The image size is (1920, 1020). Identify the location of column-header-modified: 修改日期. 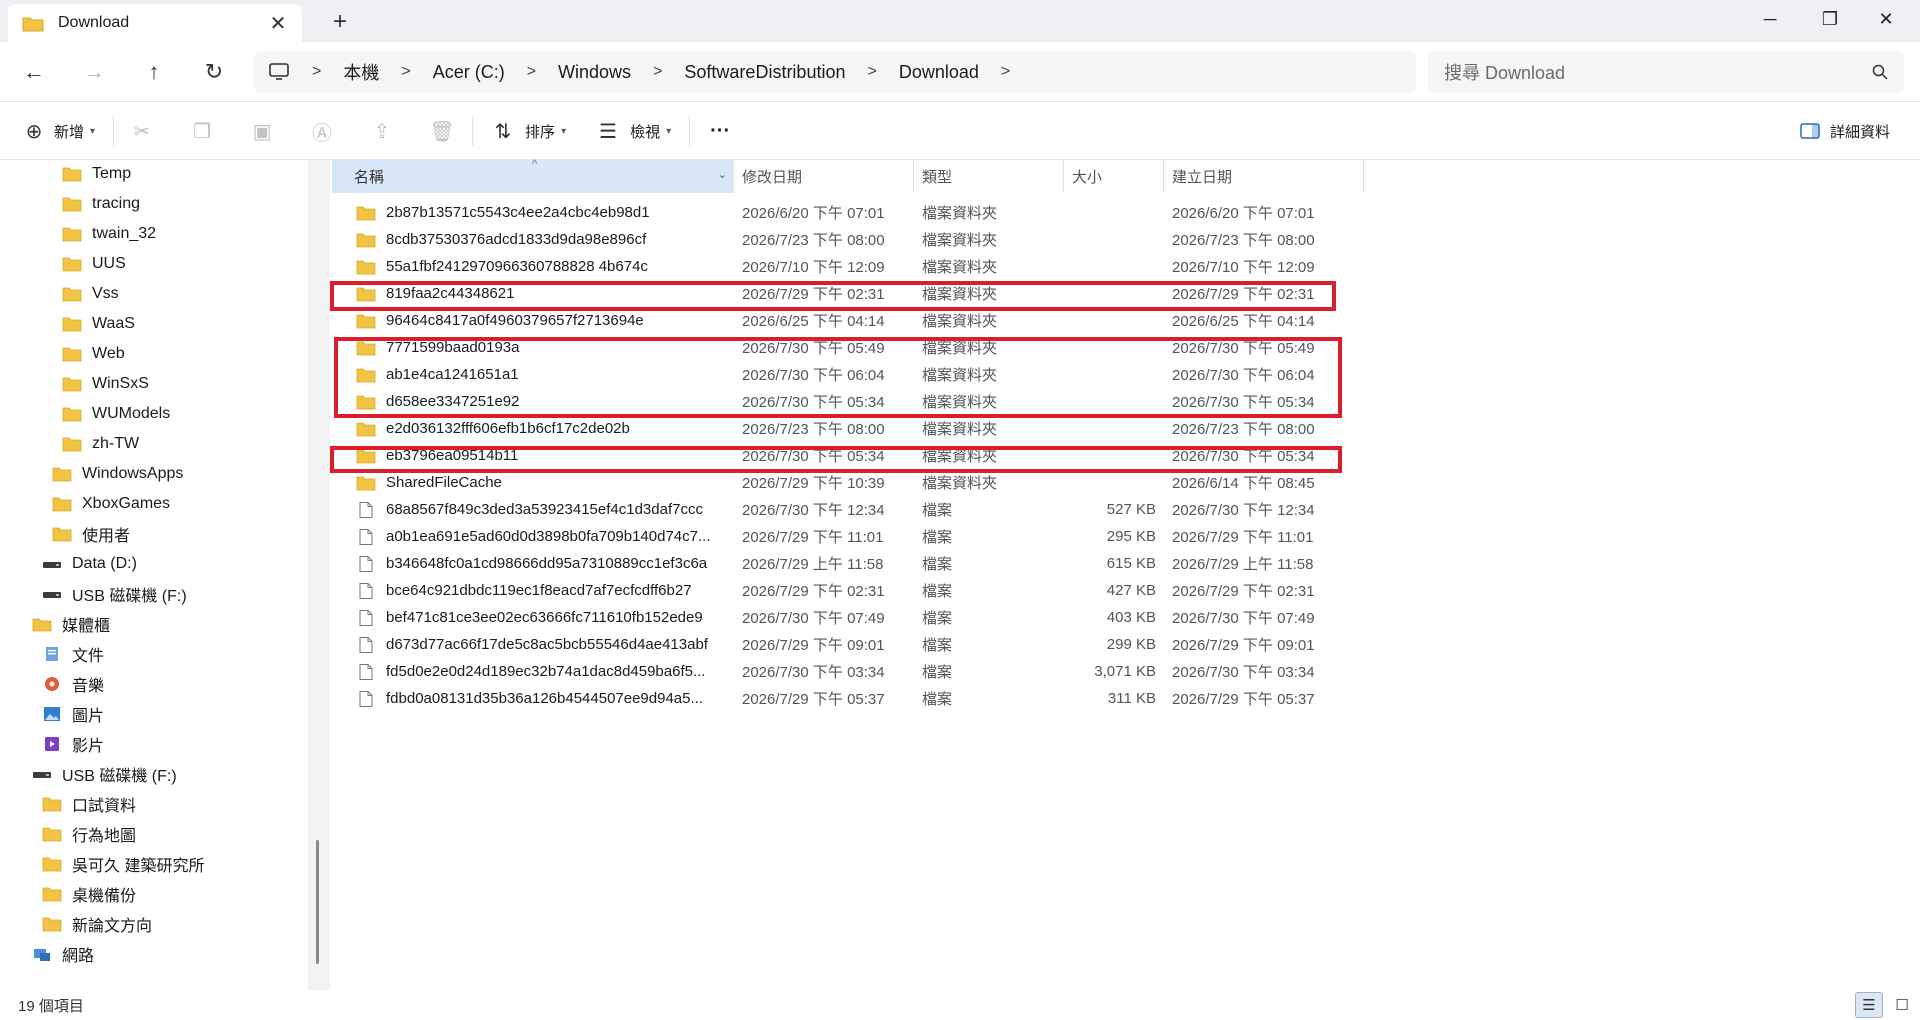
(824, 176).